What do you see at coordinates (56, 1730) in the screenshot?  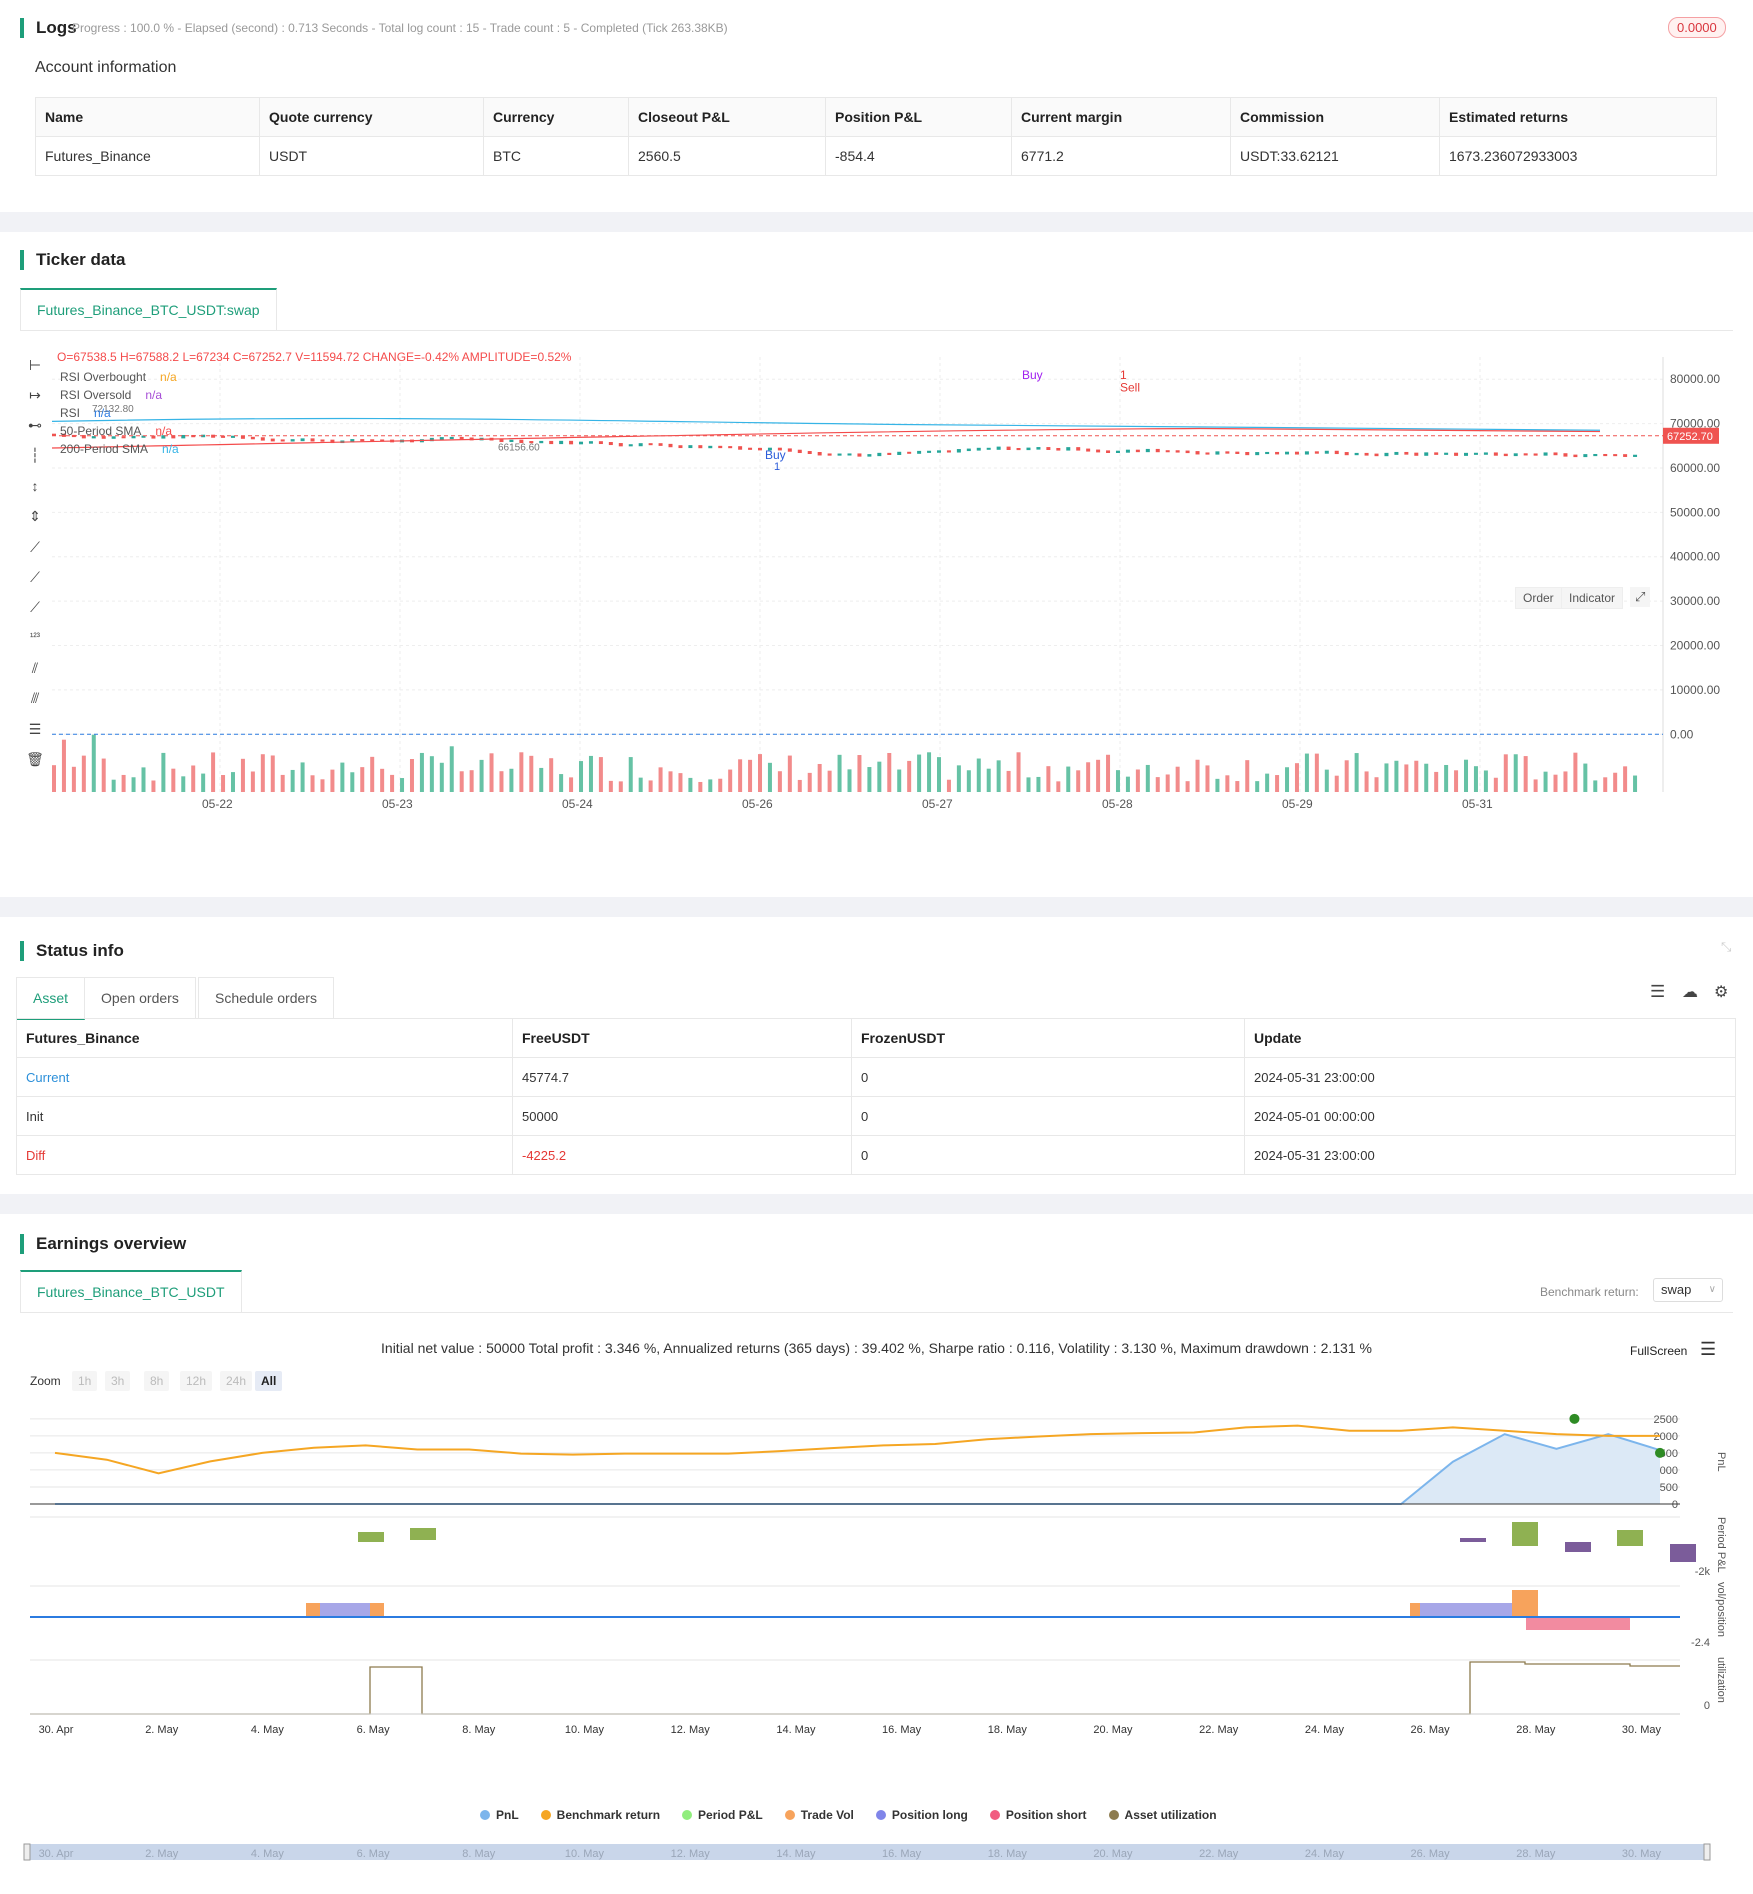 I see `date-tick-label: 30. Apr` at bounding box center [56, 1730].